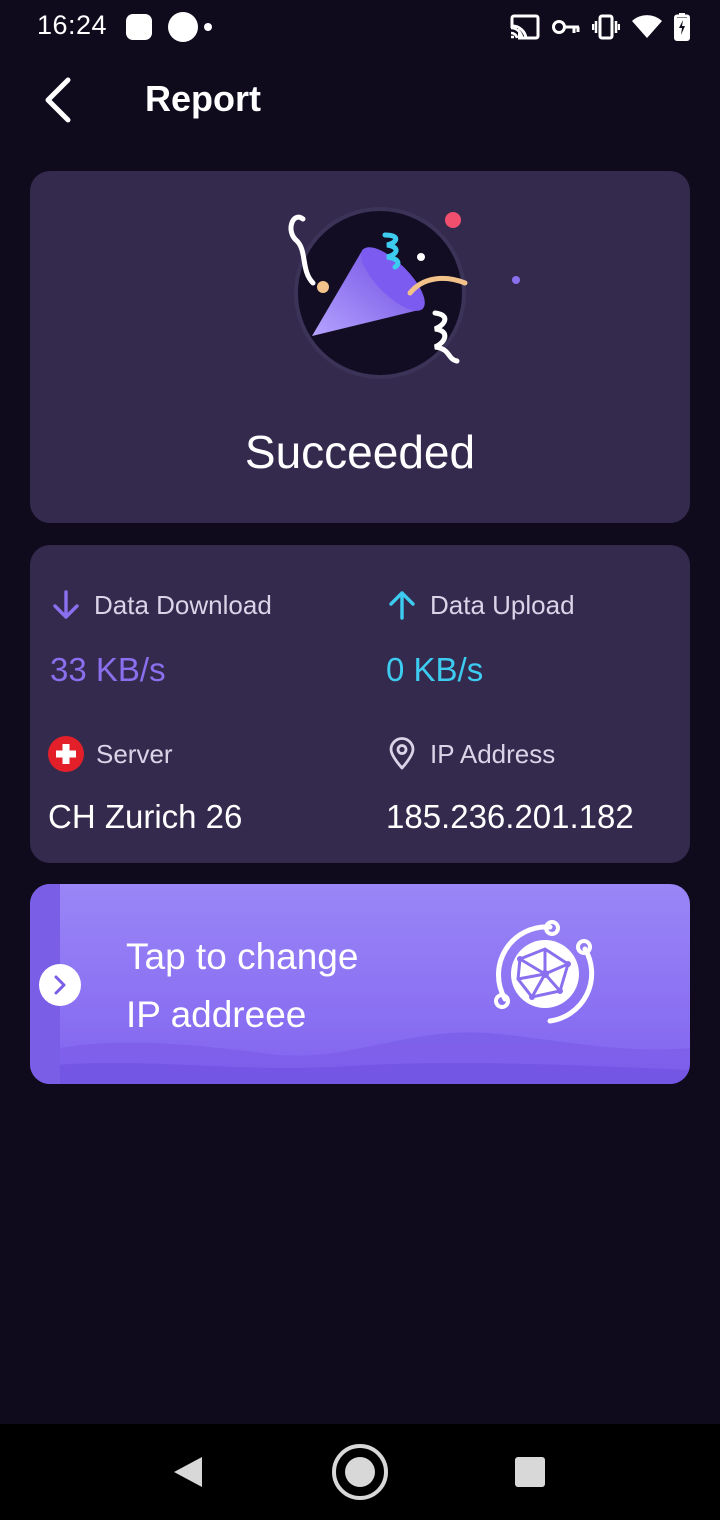 The image size is (720, 1520). I want to click on chevron-left-icon, so click(58, 100).